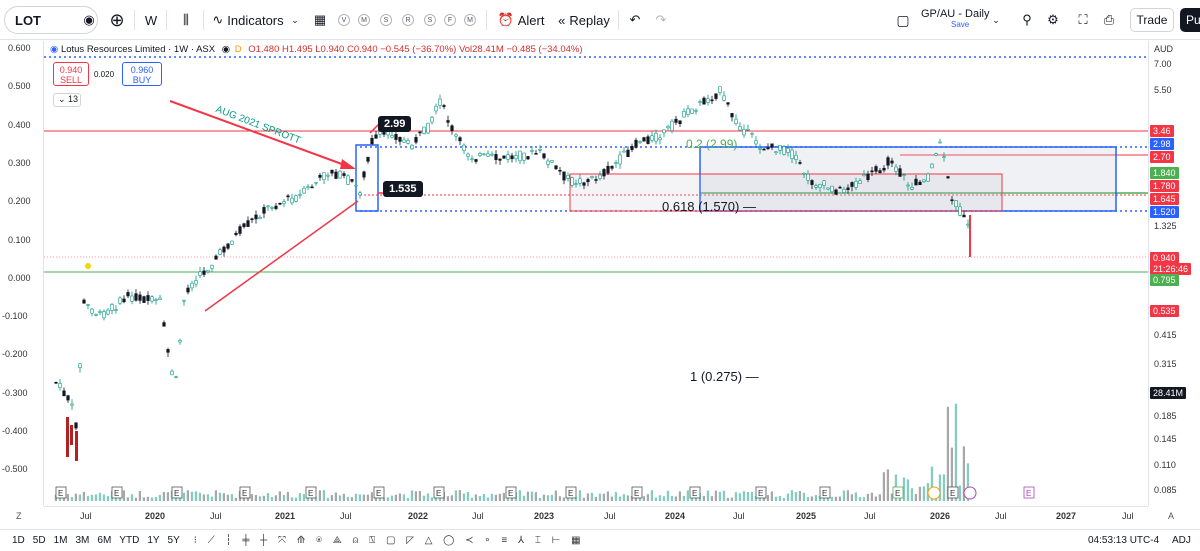 The width and height of the screenshot is (1200, 551). What do you see at coordinates (470, 20) in the screenshot?
I see `layout-letter-m2: M` at bounding box center [470, 20].